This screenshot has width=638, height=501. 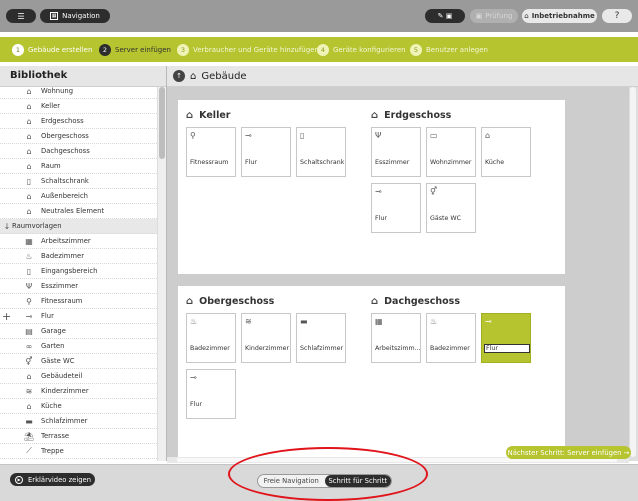 I want to click on edit-button: ✎ ▣, so click(x=445, y=16).